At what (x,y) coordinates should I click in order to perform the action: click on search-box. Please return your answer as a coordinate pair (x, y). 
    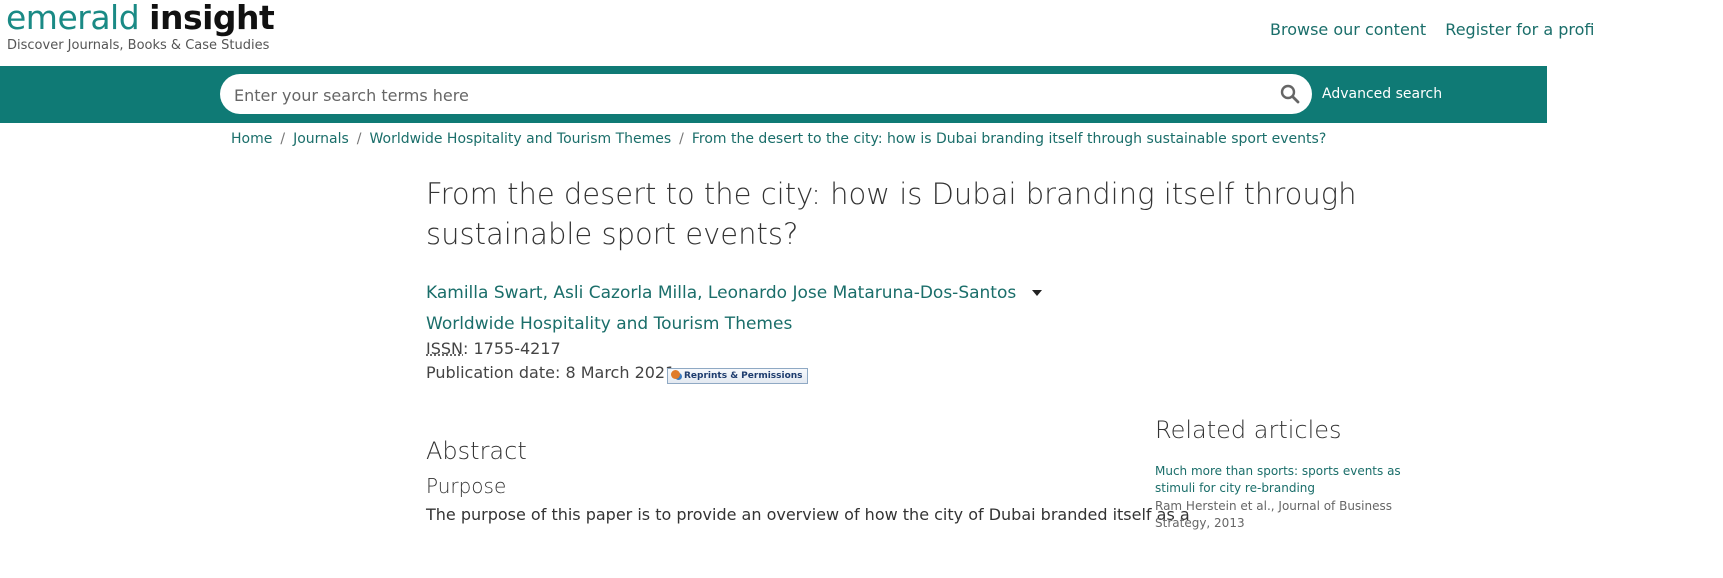
    Looking at the image, I should click on (766, 95).